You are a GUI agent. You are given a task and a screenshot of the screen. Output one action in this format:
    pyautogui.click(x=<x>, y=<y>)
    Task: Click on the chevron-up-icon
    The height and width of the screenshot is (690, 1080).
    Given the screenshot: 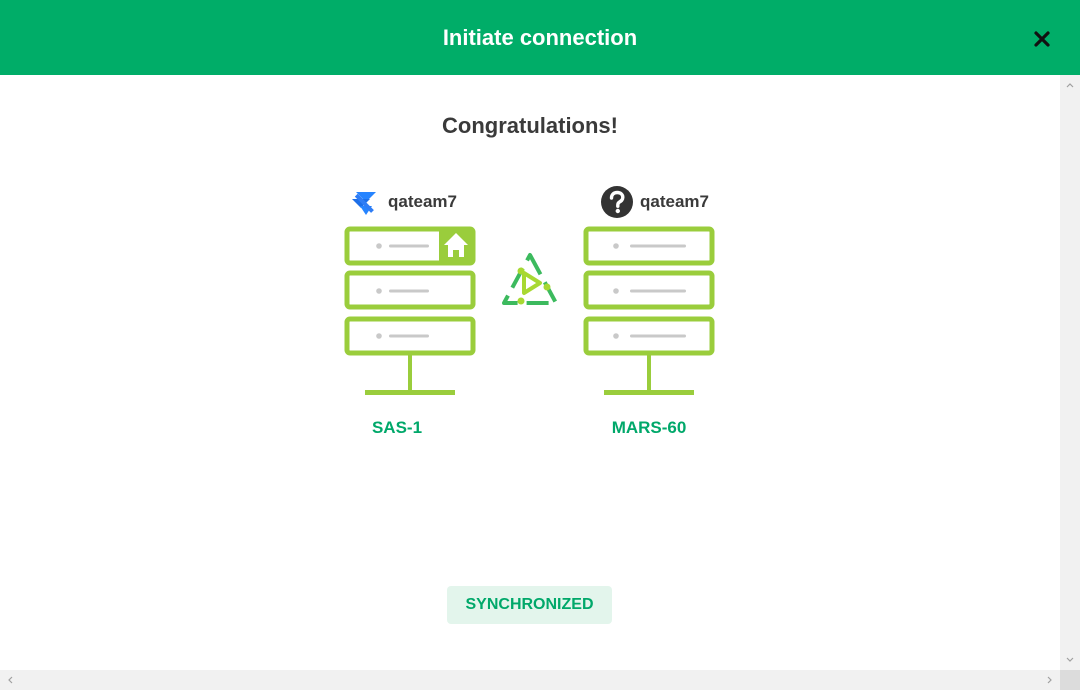 What is the action you would take?
    pyautogui.click(x=1070, y=85)
    